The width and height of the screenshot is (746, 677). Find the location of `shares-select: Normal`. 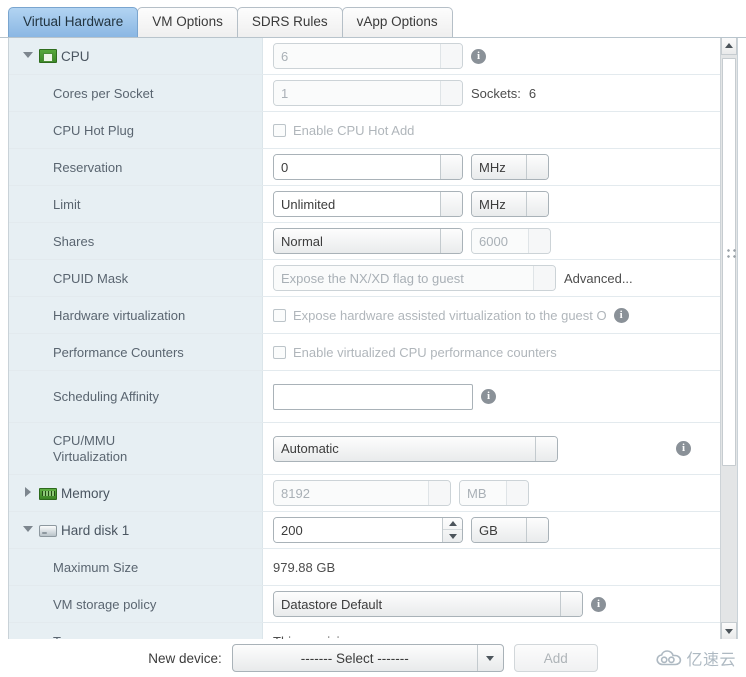

shares-select: Normal is located at coordinates (368, 241).